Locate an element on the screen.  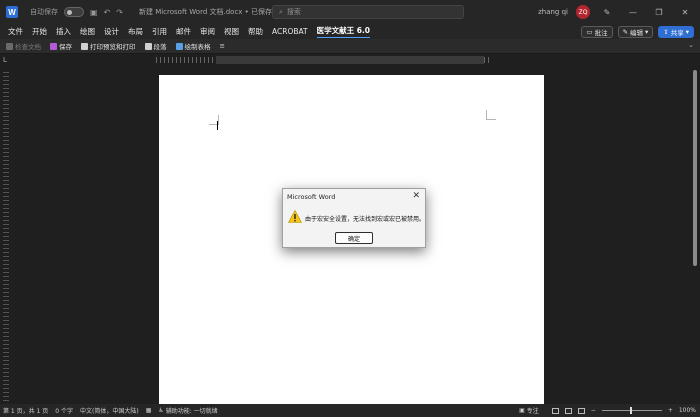
table-icon is located at coordinates (179, 46).